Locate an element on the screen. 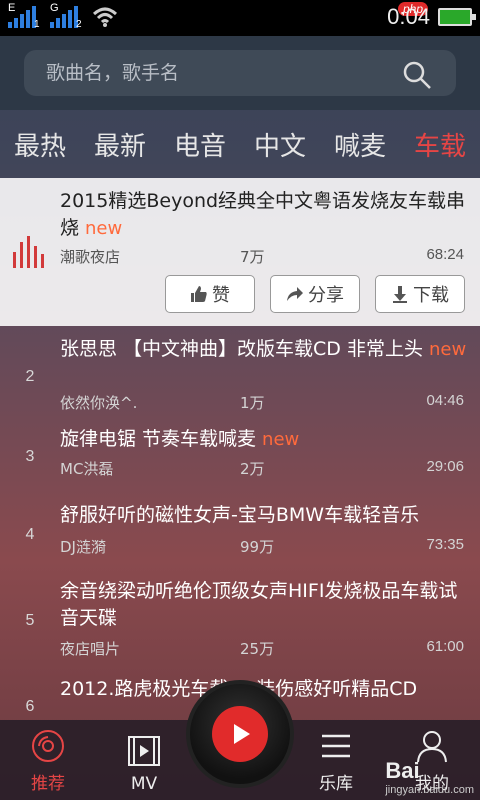  nav-mv: MV is located at coordinates (144, 764).